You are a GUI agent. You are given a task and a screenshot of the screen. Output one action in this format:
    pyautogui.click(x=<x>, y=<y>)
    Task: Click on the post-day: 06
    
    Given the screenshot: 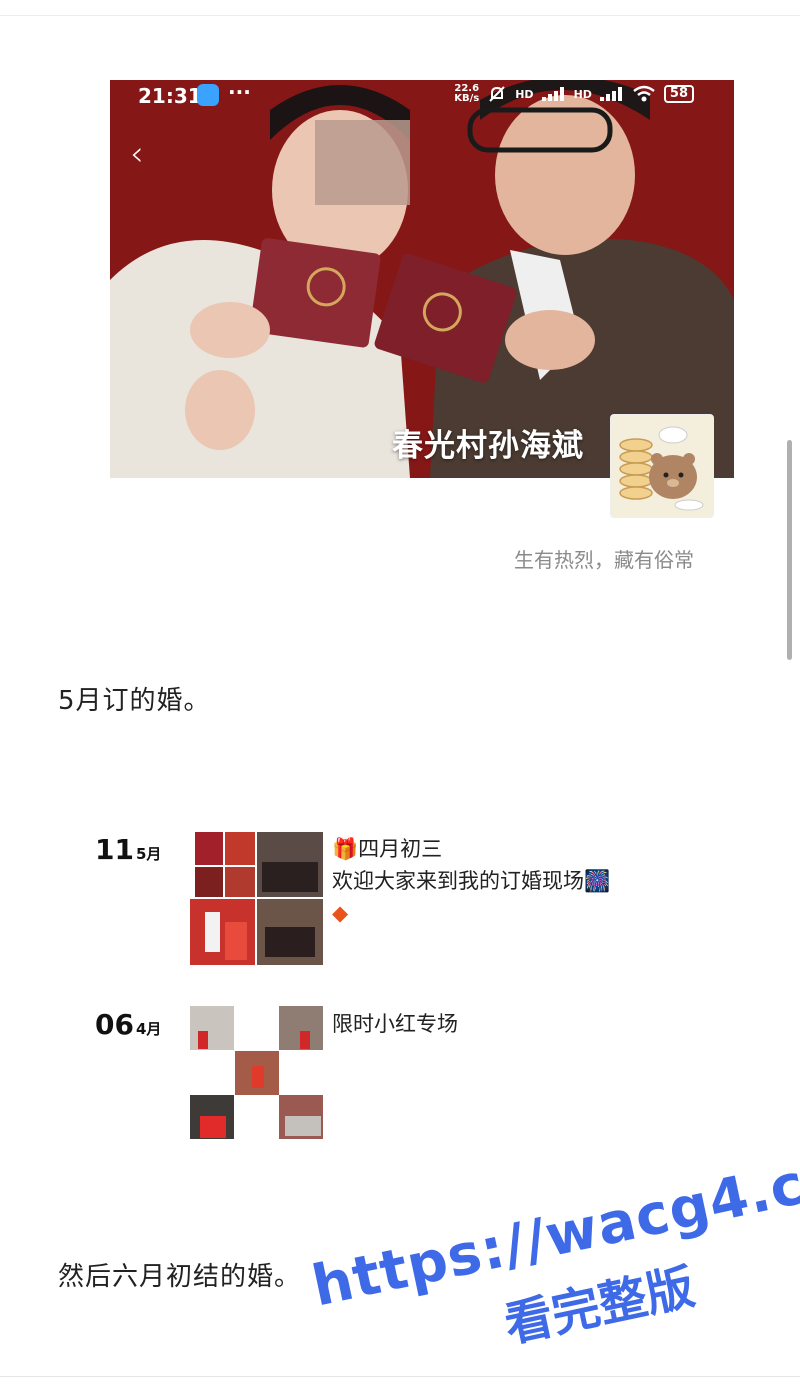 What is the action you would take?
    pyautogui.click(x=114, y=1024)
    